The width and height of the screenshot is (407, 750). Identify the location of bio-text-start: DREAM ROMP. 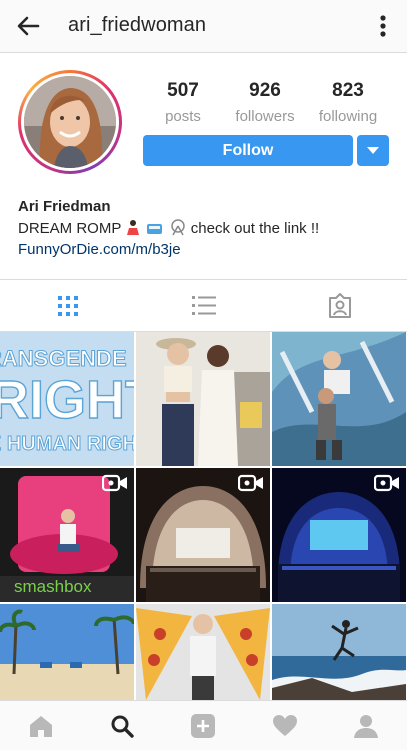
(70, 228).